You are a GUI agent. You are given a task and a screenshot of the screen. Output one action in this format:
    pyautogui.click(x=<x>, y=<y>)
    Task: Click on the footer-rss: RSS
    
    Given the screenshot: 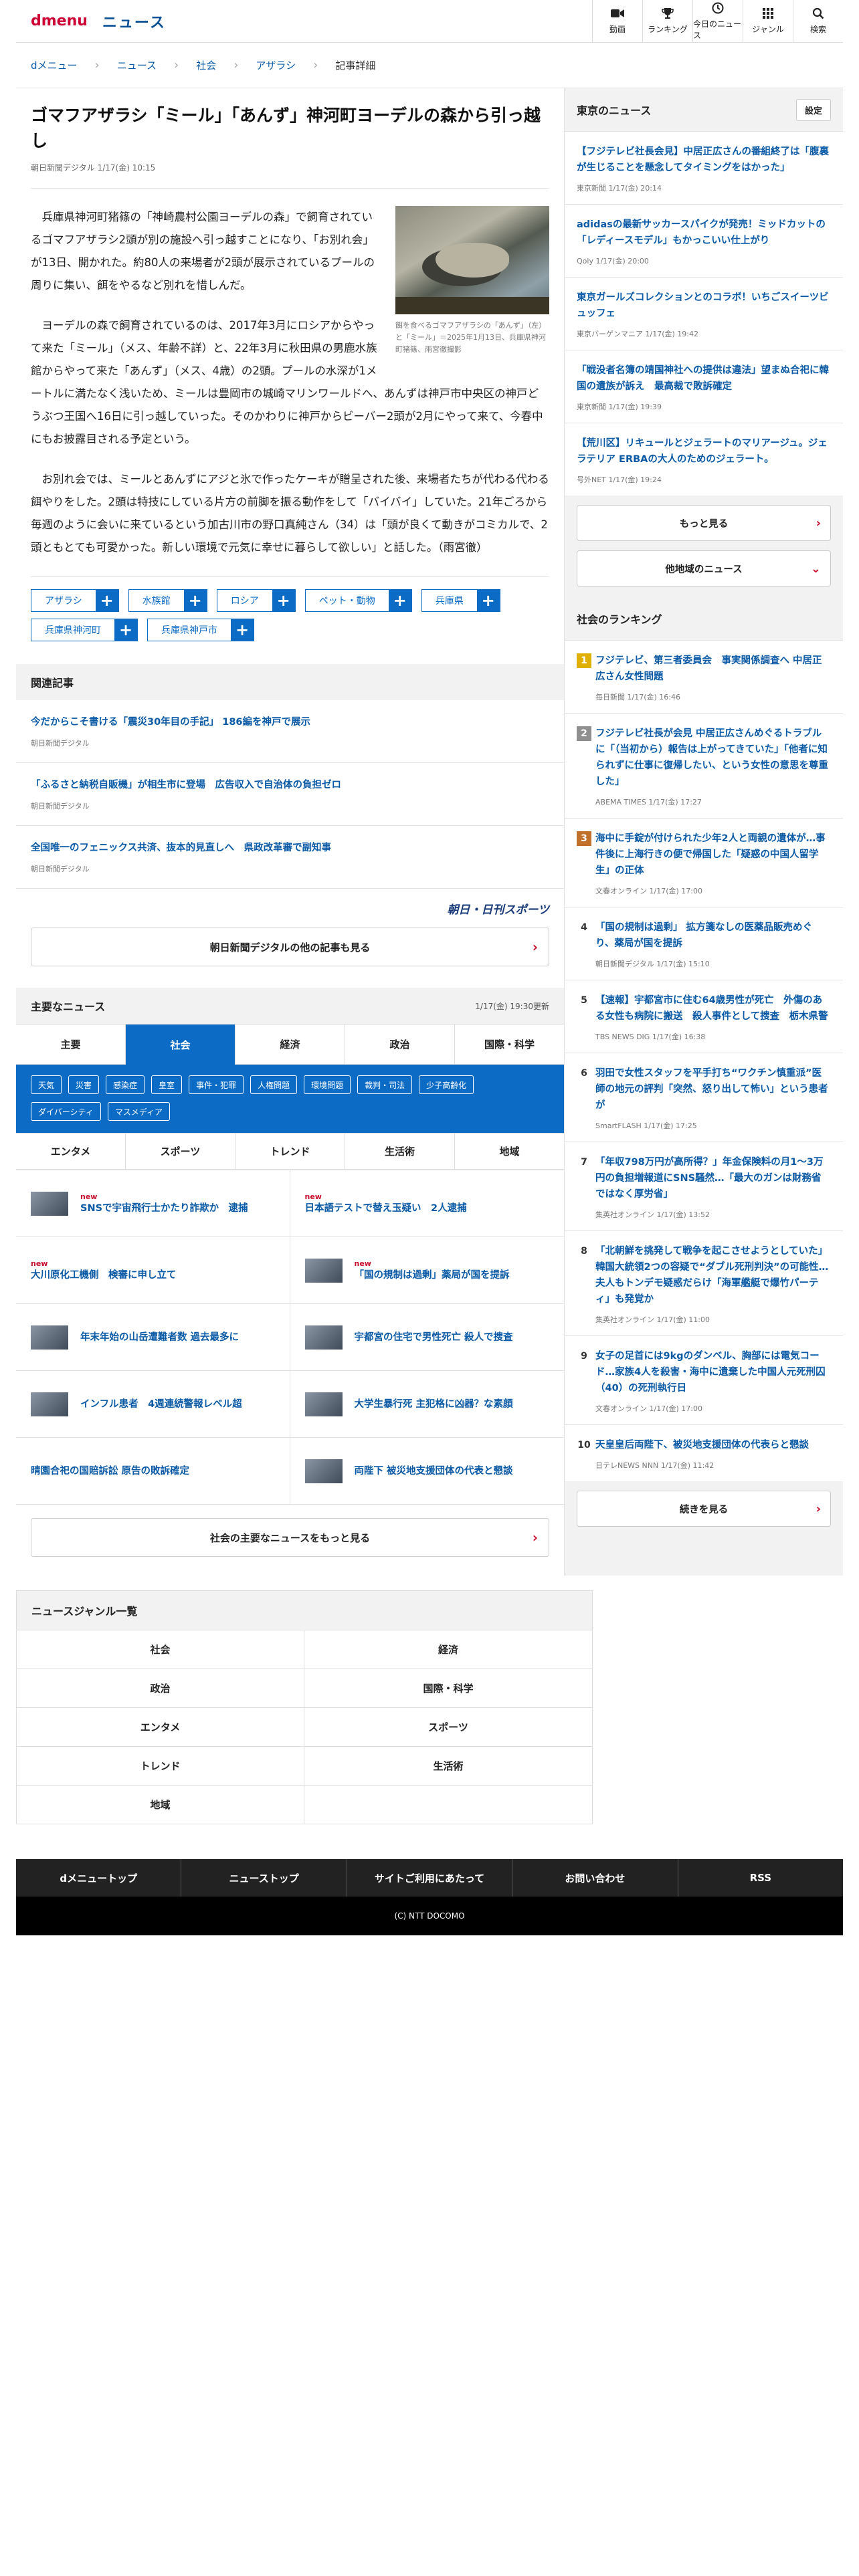 What is the action you would take?
    pyautogui.click(x=760, y=1878)
    